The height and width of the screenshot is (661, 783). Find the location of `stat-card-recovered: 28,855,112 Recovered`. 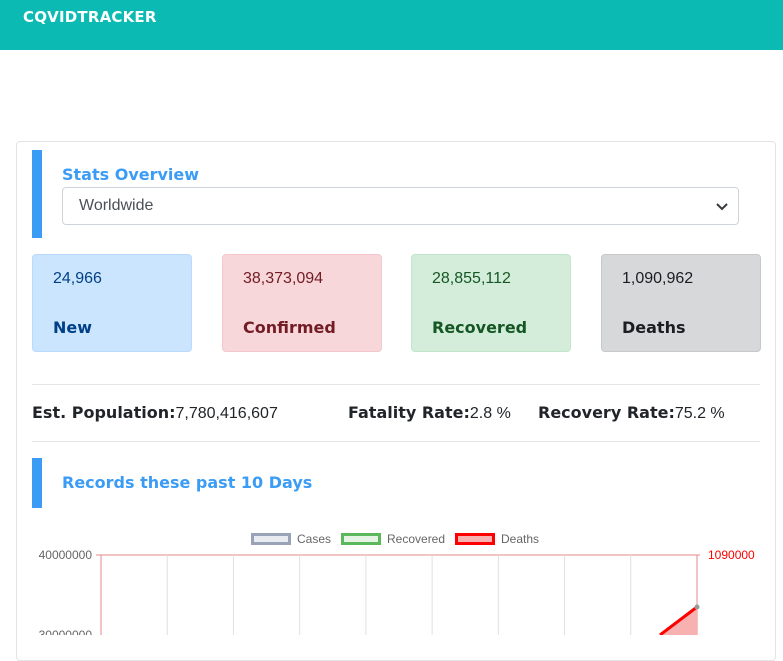

stat-card-recovered: 28,855,112 Recovered is located at coordinates (491, 303).